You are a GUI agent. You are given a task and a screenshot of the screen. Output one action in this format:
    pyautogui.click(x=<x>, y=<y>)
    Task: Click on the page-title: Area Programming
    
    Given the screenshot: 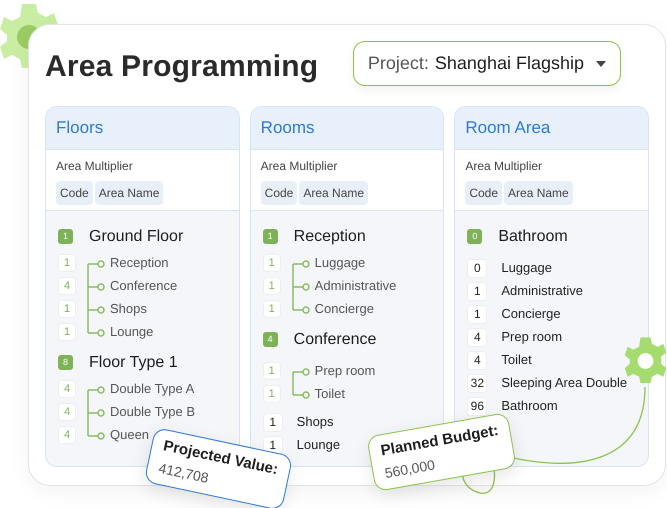 What is the action you would take?
    pyautogui.click(x=181, y=67)
    